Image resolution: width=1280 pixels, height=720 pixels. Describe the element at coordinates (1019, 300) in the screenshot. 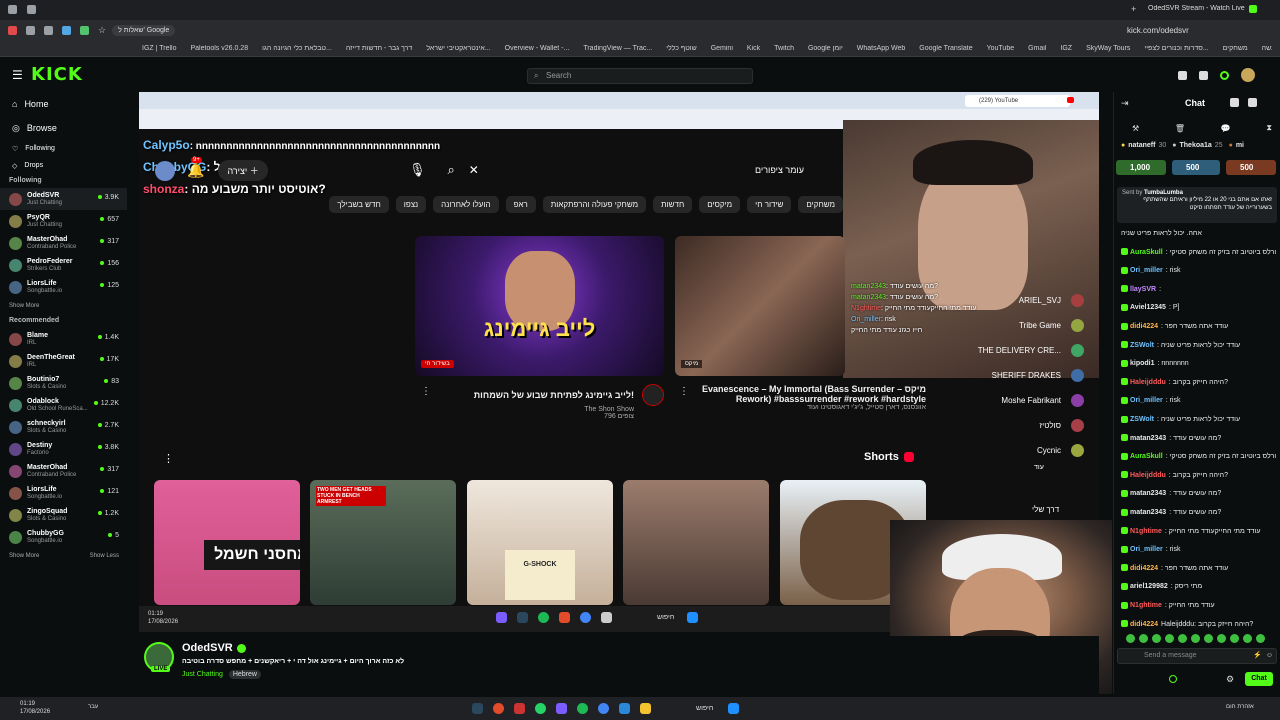

I see `yt-sub-channel: ARIEL_SVJ` at that location.